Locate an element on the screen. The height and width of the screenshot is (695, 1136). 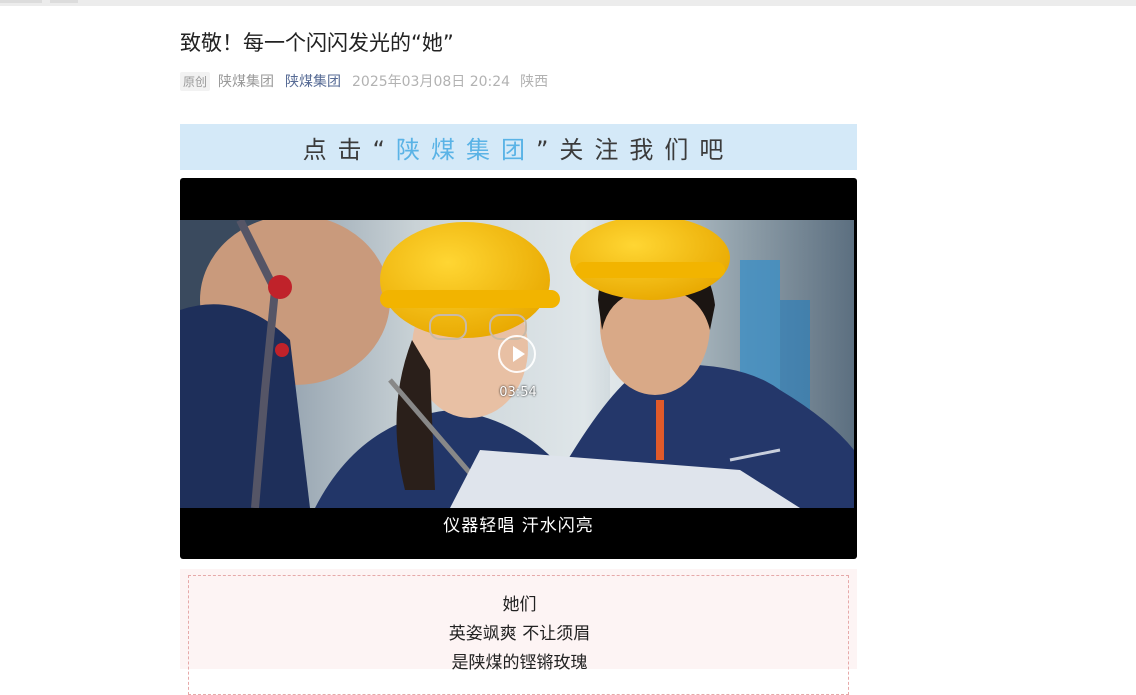
quote-box: 她们 英姿飒爽 不让须眉 是陕煤的铿锵玫瑰 is located at coordinates (518, 632).